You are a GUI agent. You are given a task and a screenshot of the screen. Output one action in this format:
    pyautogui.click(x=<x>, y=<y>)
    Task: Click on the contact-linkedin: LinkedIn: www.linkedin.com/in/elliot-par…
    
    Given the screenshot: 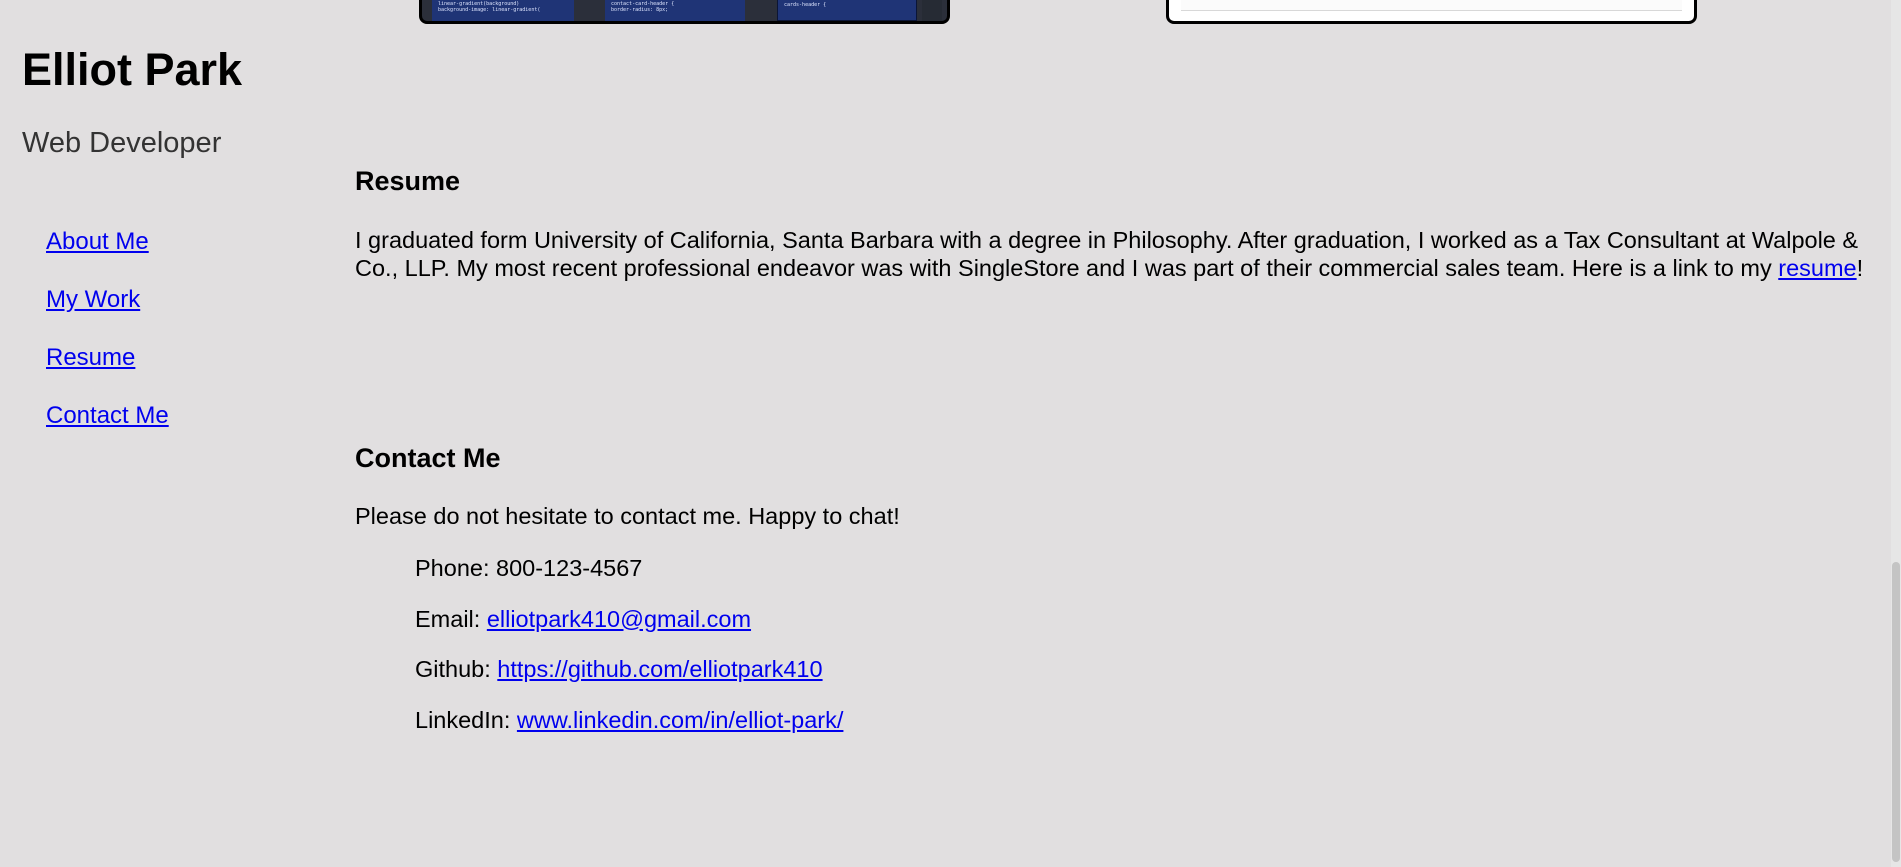 What is the action you would take?
    pyautogui.click(x=629, y=731)
    